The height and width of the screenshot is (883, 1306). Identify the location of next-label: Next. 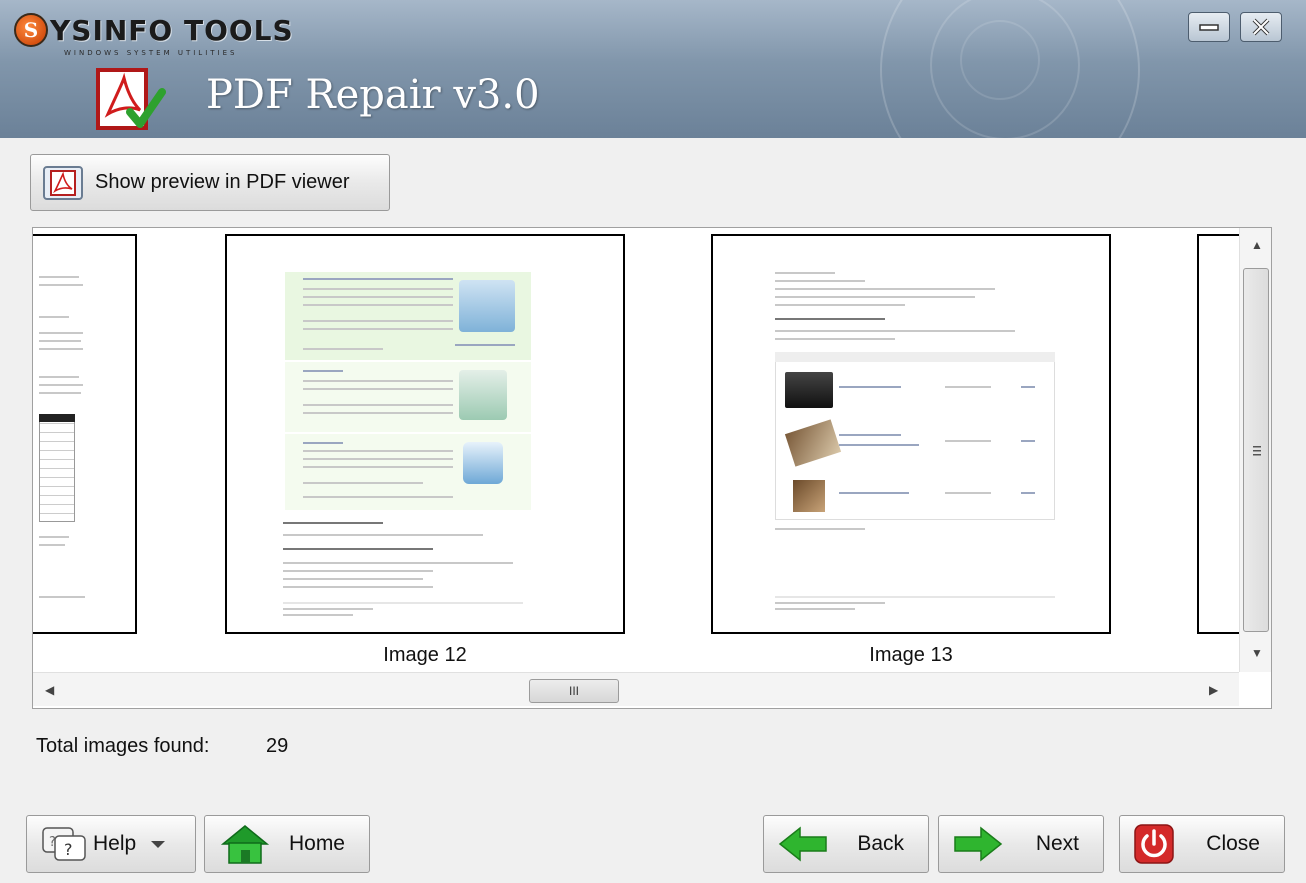
(1057, 843).